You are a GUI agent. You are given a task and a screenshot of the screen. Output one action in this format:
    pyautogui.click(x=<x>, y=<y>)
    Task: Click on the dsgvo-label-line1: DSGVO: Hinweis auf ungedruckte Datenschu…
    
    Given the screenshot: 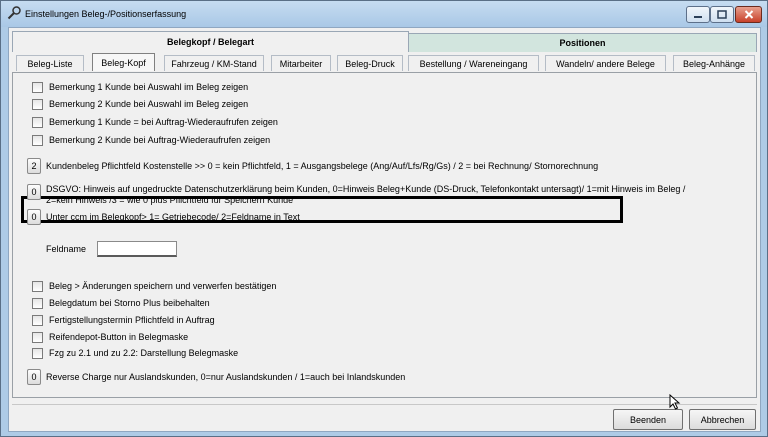 What is the action you would take?
    pyautogui.click(x=366, y=189)
    